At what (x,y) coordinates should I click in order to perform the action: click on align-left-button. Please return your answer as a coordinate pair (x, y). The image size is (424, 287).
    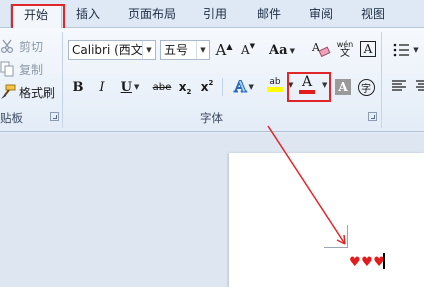
    Looking at the image, I should click on (399, 86).